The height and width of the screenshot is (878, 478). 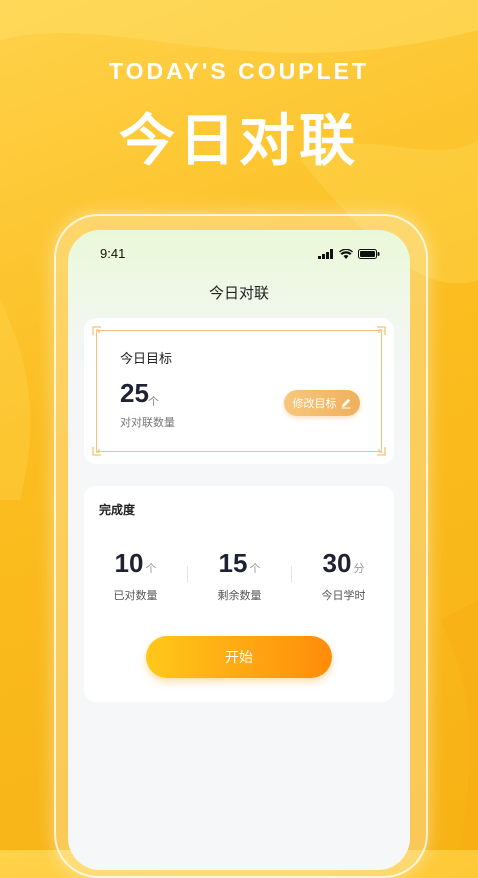 What do you see at coordinates (239, 391) in the screenshot?
I see `goal-card: 今日目标 25 个 对对联数量 修改目标` at bounding box center [239, 391].